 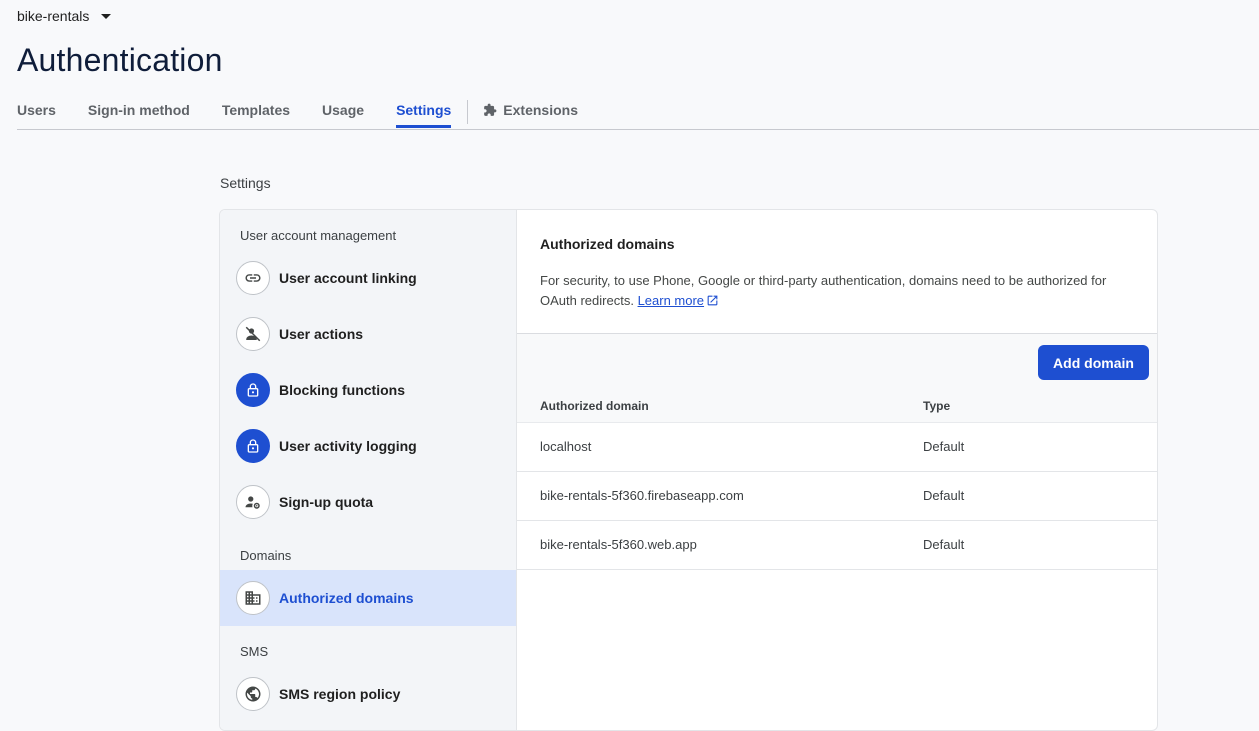 What do you see at coordinates (348, 446) in the screenshot?
I see `sidebar-item-label: User activity logging` at bounding box center [348, 446].